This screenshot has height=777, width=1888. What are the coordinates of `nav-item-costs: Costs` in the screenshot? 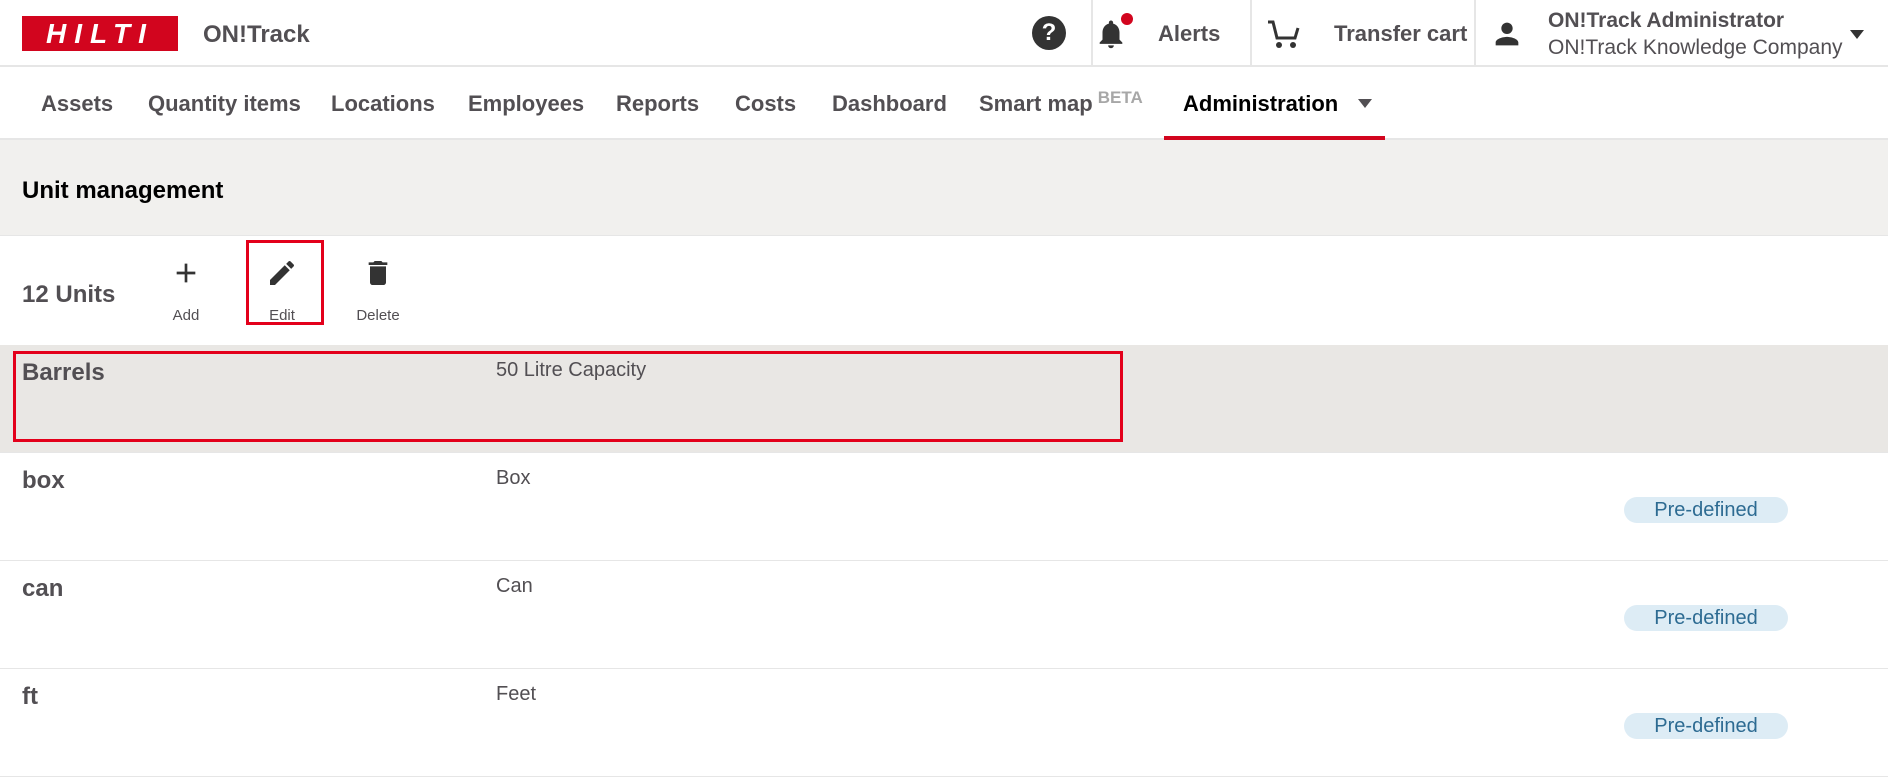 It's located at (765, 104).